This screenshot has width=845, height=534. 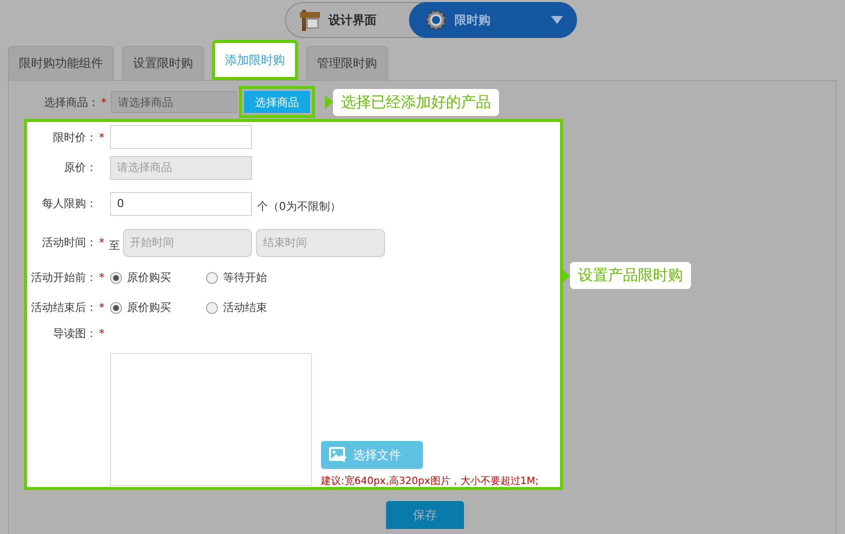 What do you see at coordinates (435, 20) in the screenshot?
I see `gear-icon` at bounding box center [435, 20].